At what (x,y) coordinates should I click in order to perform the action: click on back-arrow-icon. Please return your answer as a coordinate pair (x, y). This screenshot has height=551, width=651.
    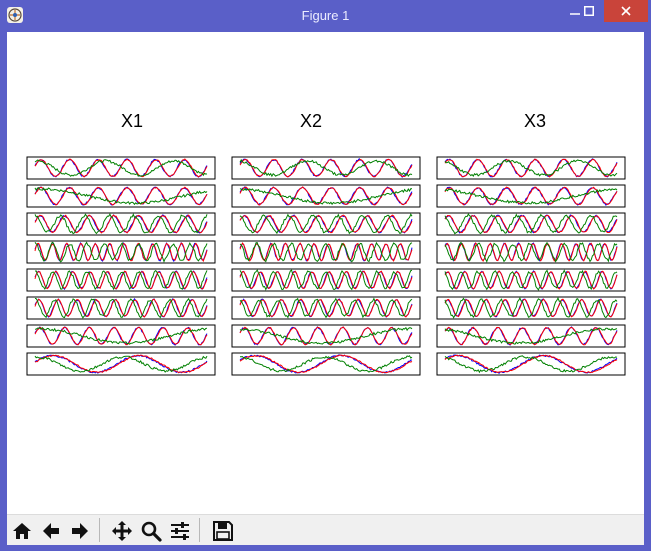
    Looking at the image, I should click on (50, 530).